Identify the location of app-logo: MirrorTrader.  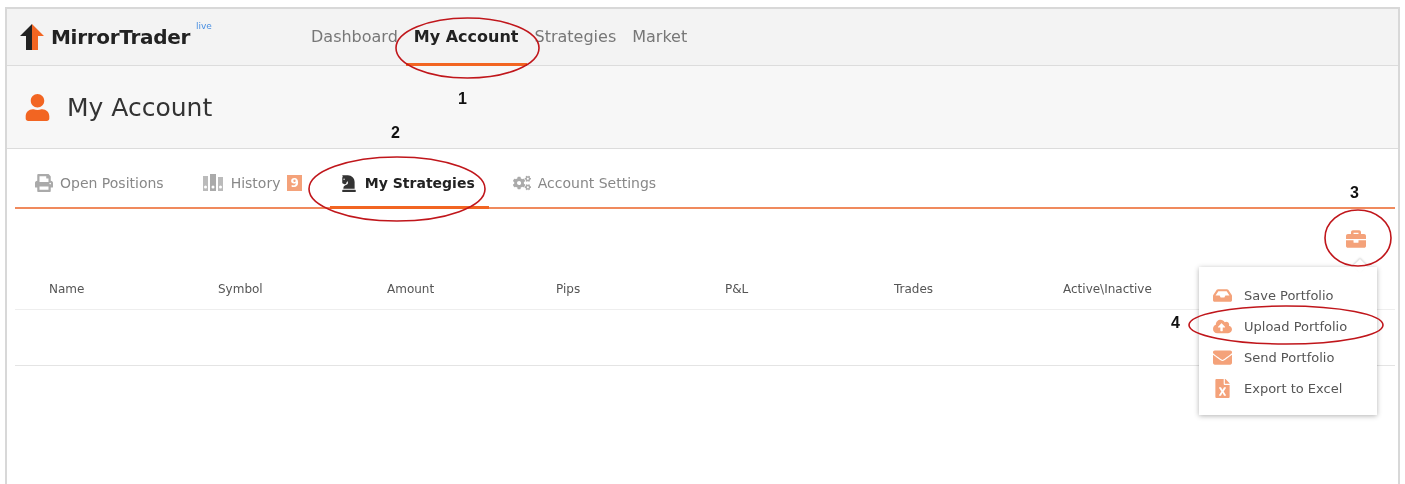
(121, 37).